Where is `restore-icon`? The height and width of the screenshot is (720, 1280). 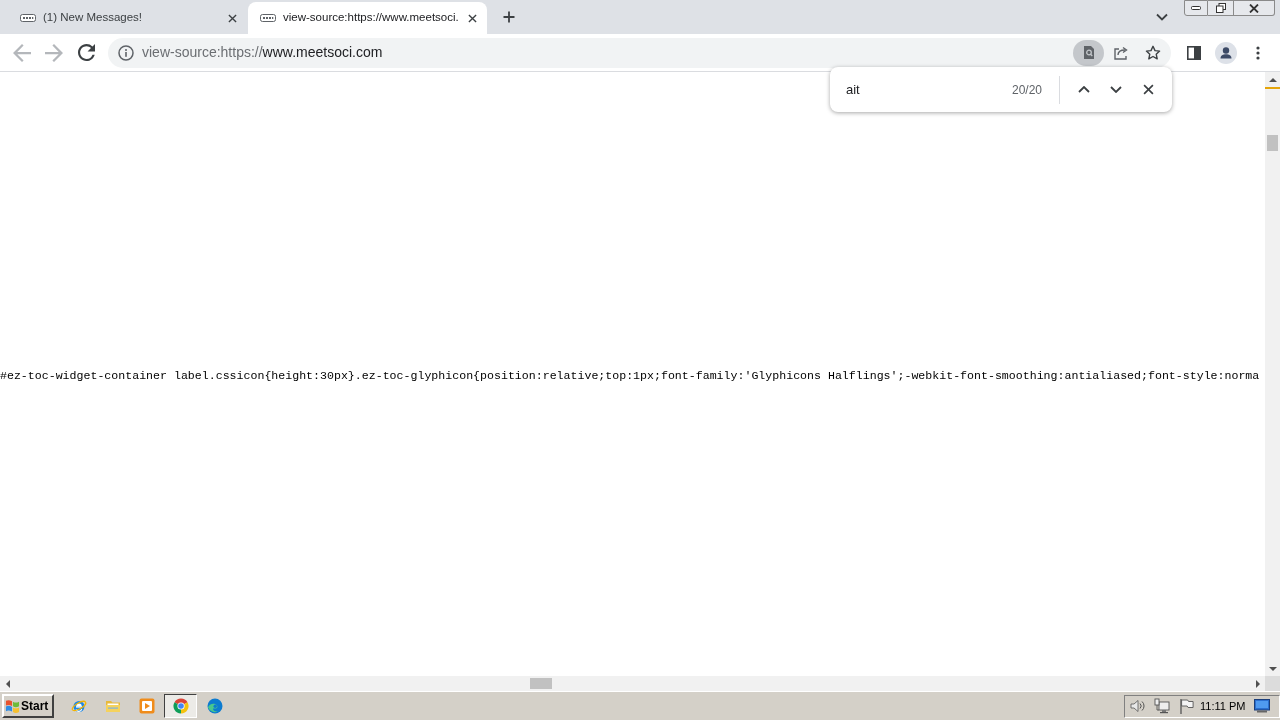
restore-icon is located at coordinates (1220, 8).